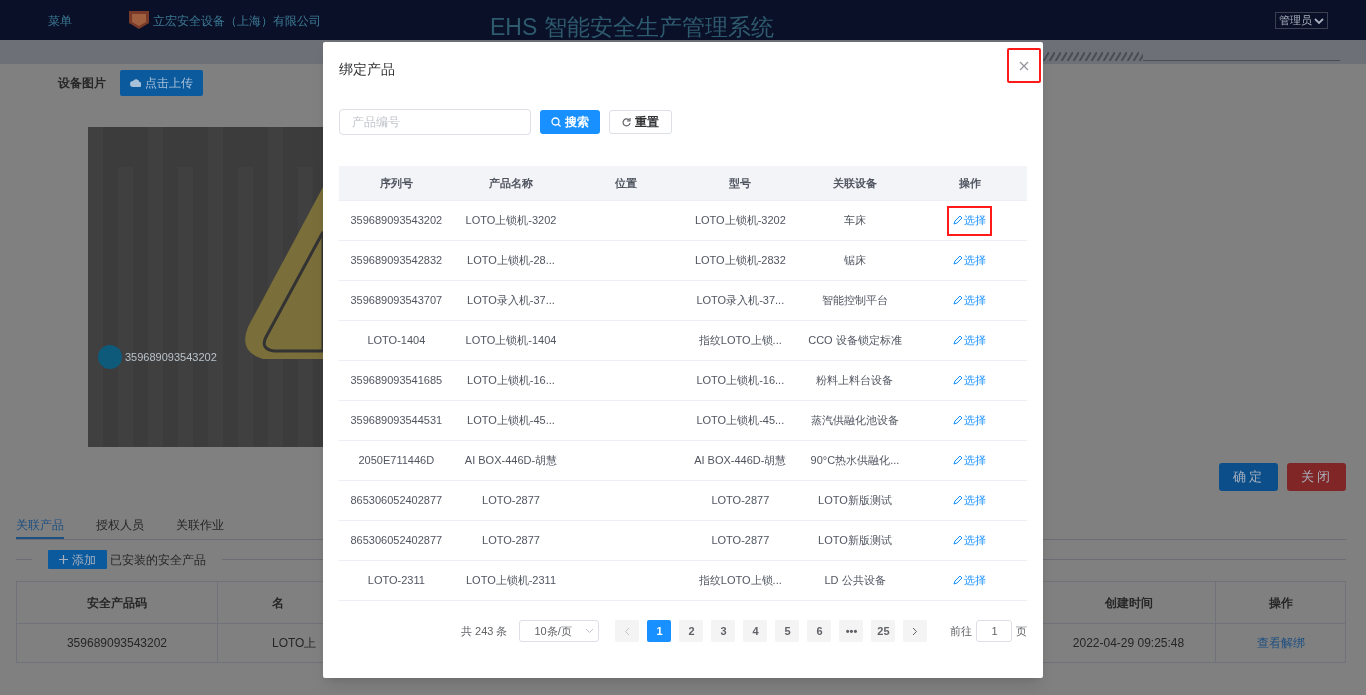  What do you see at coordinates (396, 581) in the screenshot?
I see `table-cell-text: LOTO-2311` at bounding box center [396, 581].